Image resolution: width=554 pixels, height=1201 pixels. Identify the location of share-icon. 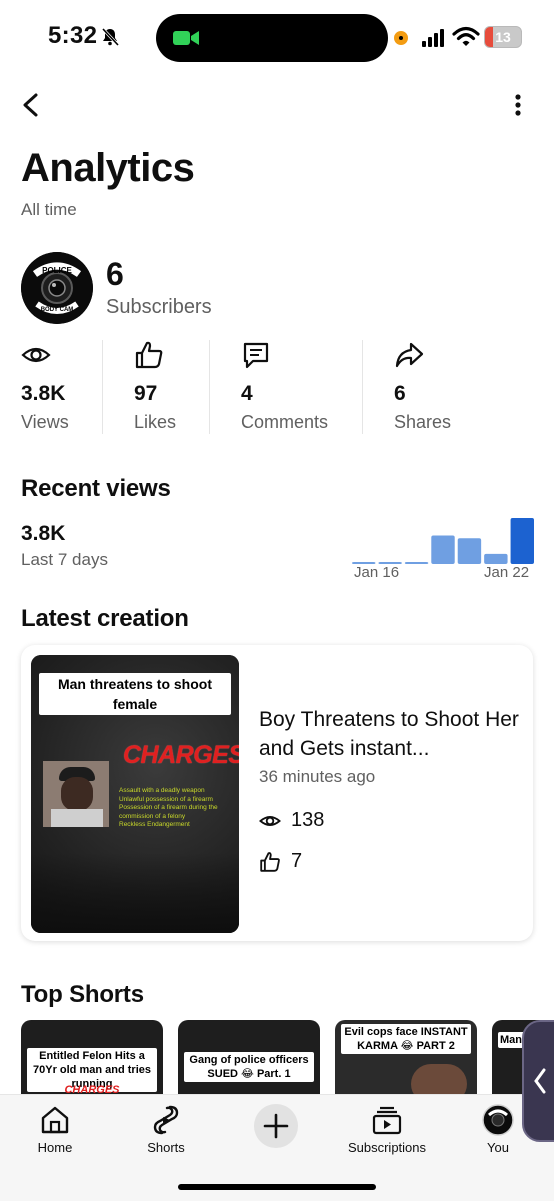
(409, 355).